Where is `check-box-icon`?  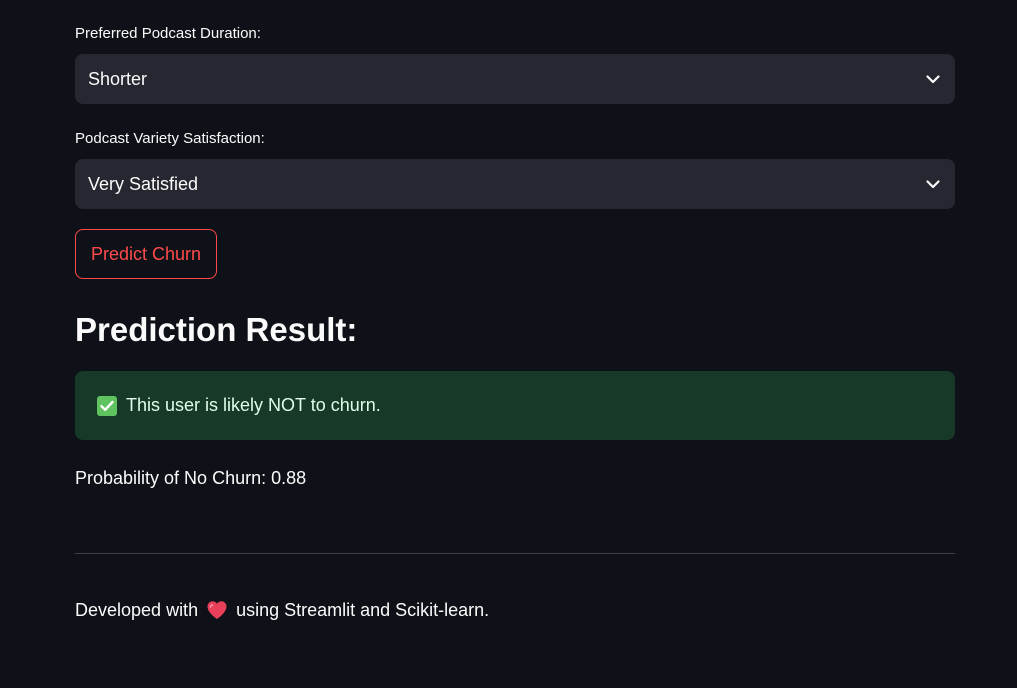 check-box-icon is located at coordinates (107, 405).